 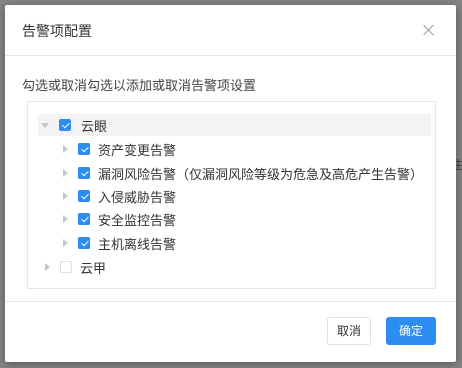 I want to click on checkbox-yunjia, so click(x=66, y=267).